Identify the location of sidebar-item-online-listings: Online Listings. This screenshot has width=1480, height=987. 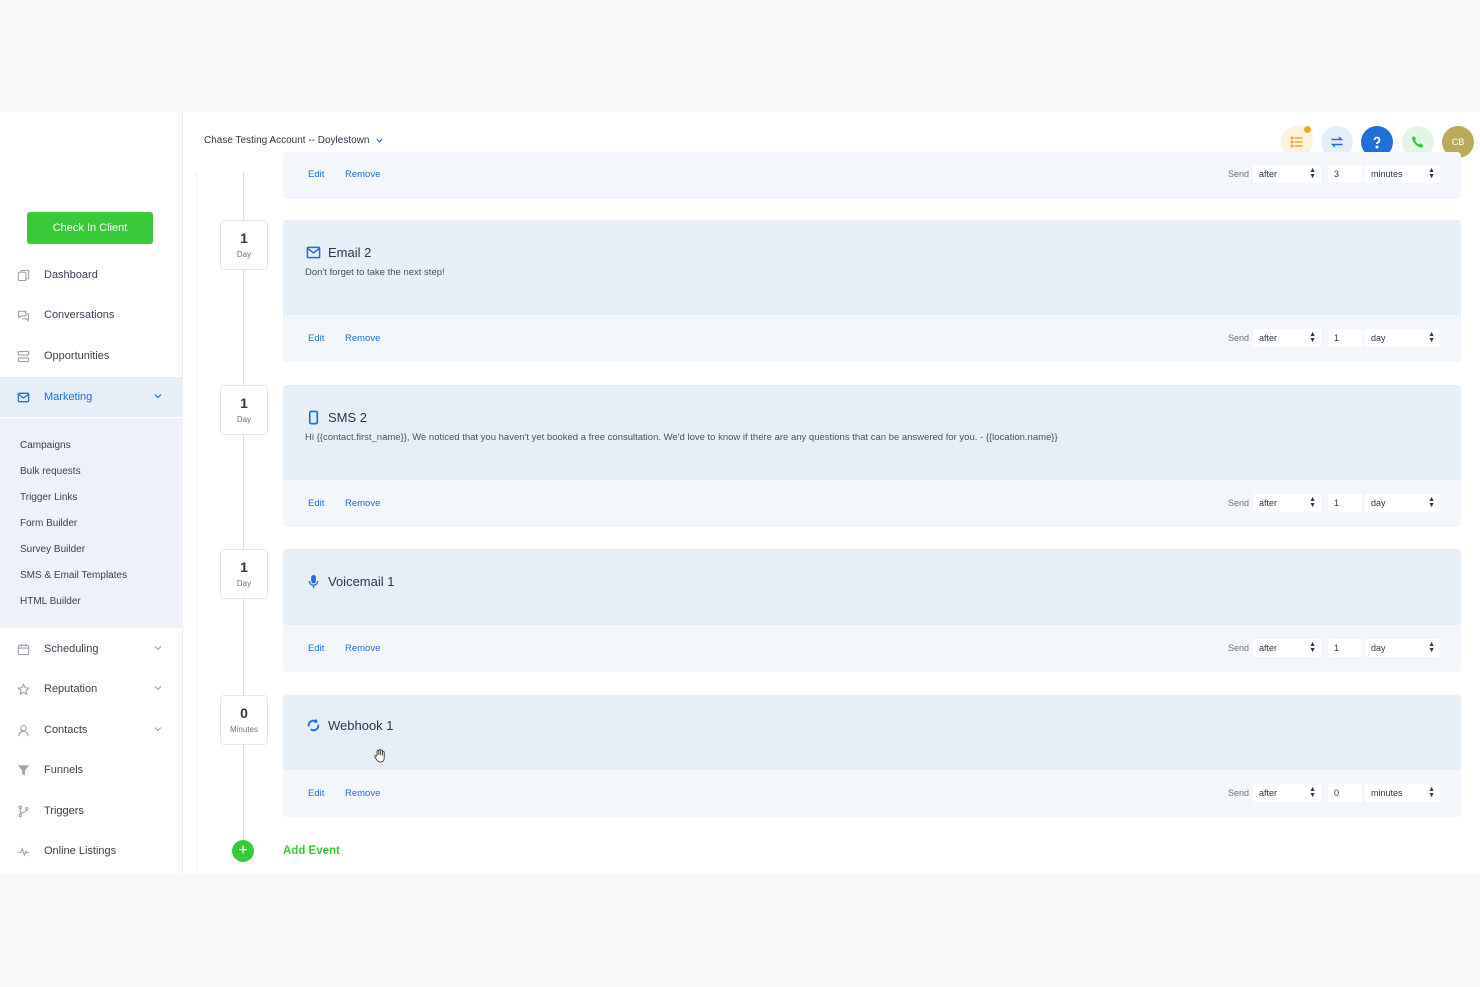
(91, 851).